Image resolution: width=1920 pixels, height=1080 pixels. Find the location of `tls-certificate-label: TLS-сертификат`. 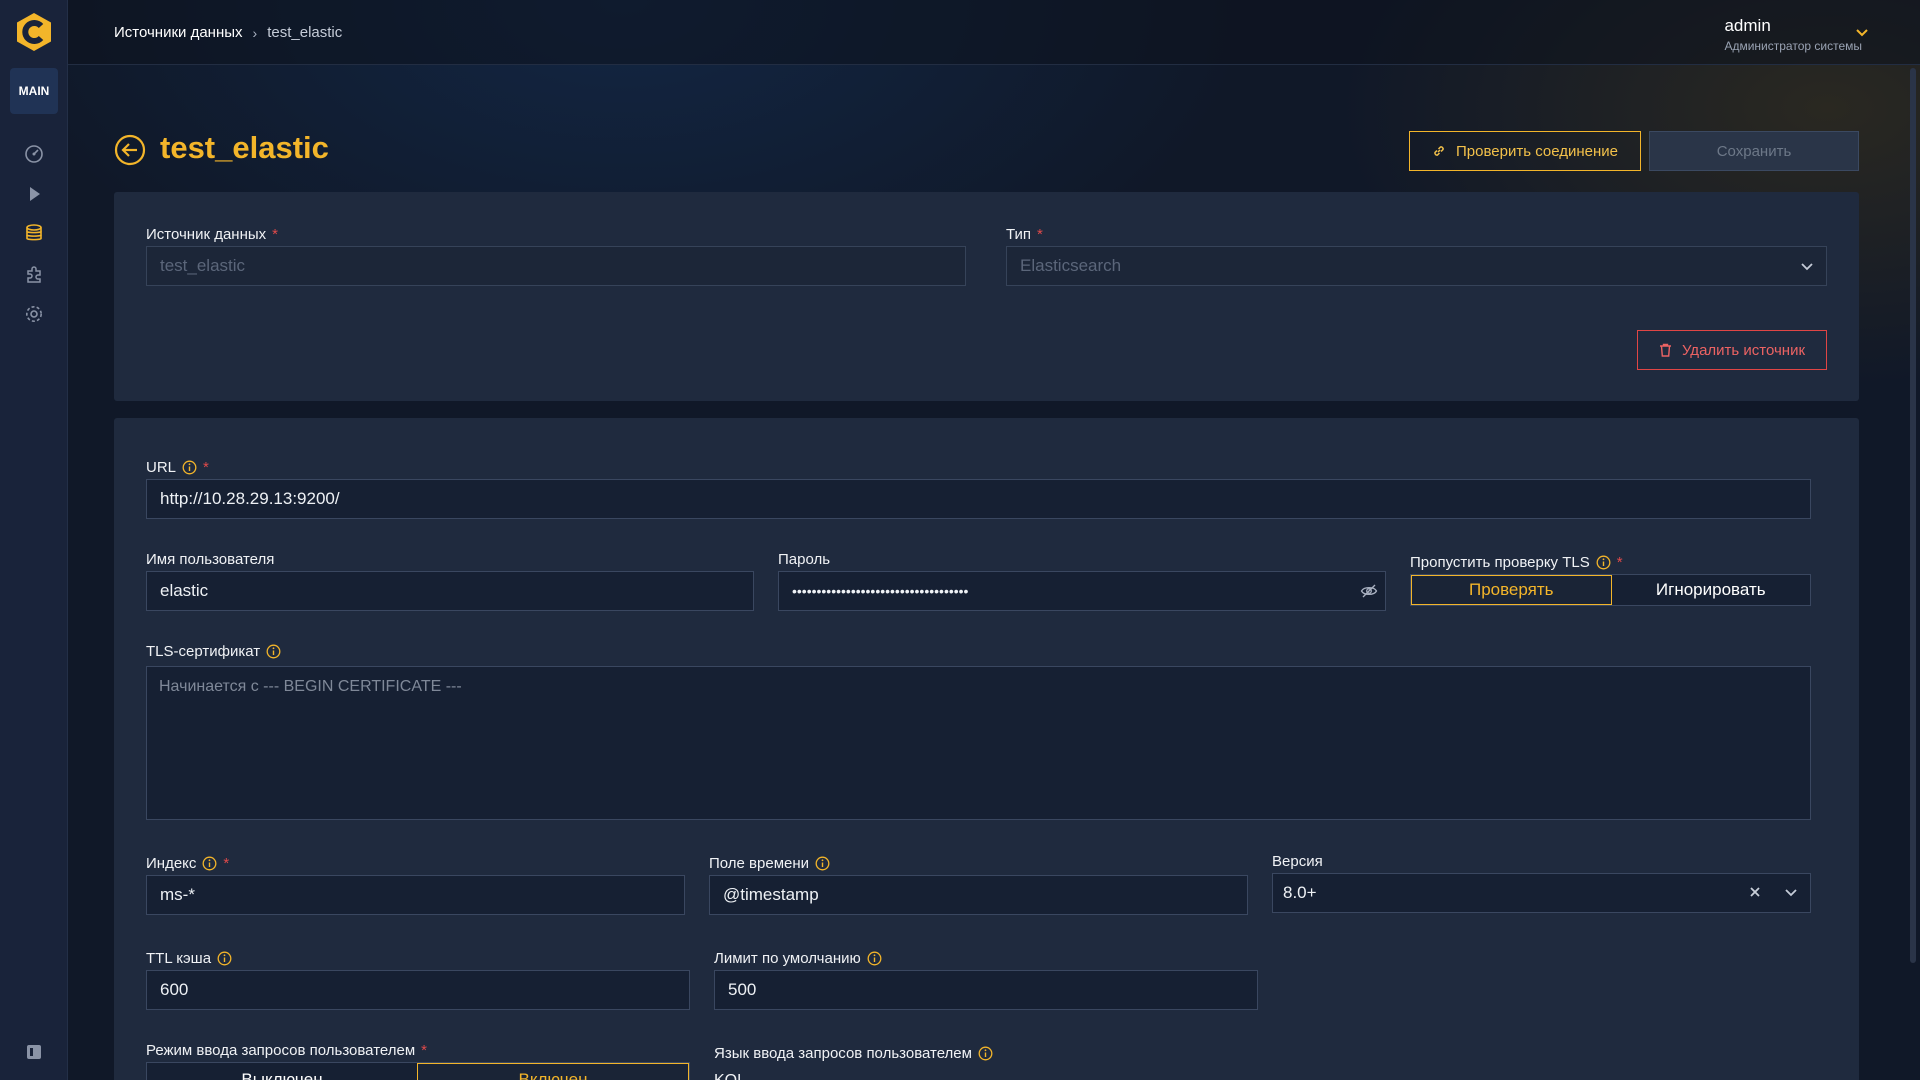

tls-certificate-label: TLS-сертификат is located at coordinates (213, 651).